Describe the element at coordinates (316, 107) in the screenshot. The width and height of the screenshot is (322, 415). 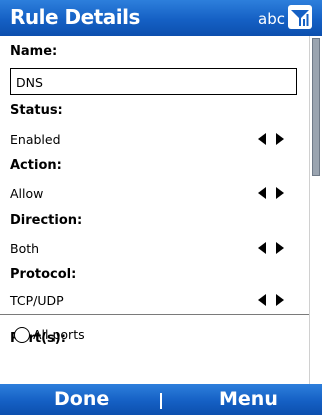
I see `scrollbar-thumb` at that location.